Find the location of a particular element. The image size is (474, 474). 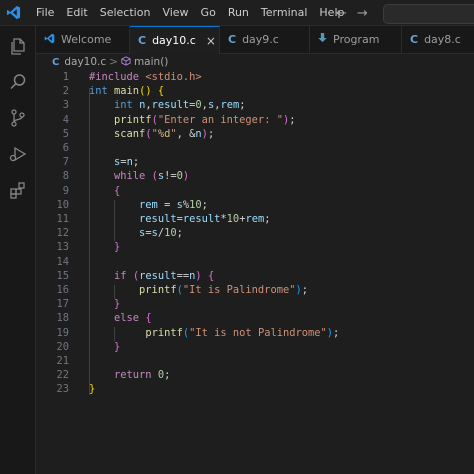

tab-welcome: Welcome is located at coordinates (83, 39).